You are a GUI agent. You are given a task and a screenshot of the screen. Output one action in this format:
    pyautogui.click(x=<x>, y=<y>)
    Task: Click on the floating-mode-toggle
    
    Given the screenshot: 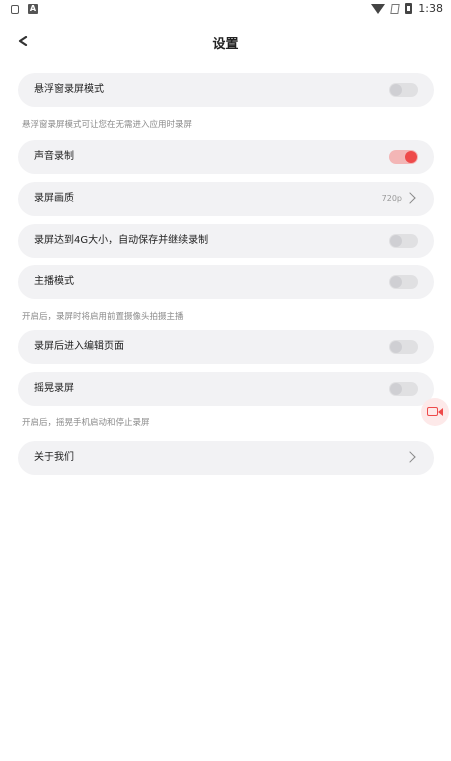 What is the action you would take?
    pyautogui.click(x=403, y=90)
    